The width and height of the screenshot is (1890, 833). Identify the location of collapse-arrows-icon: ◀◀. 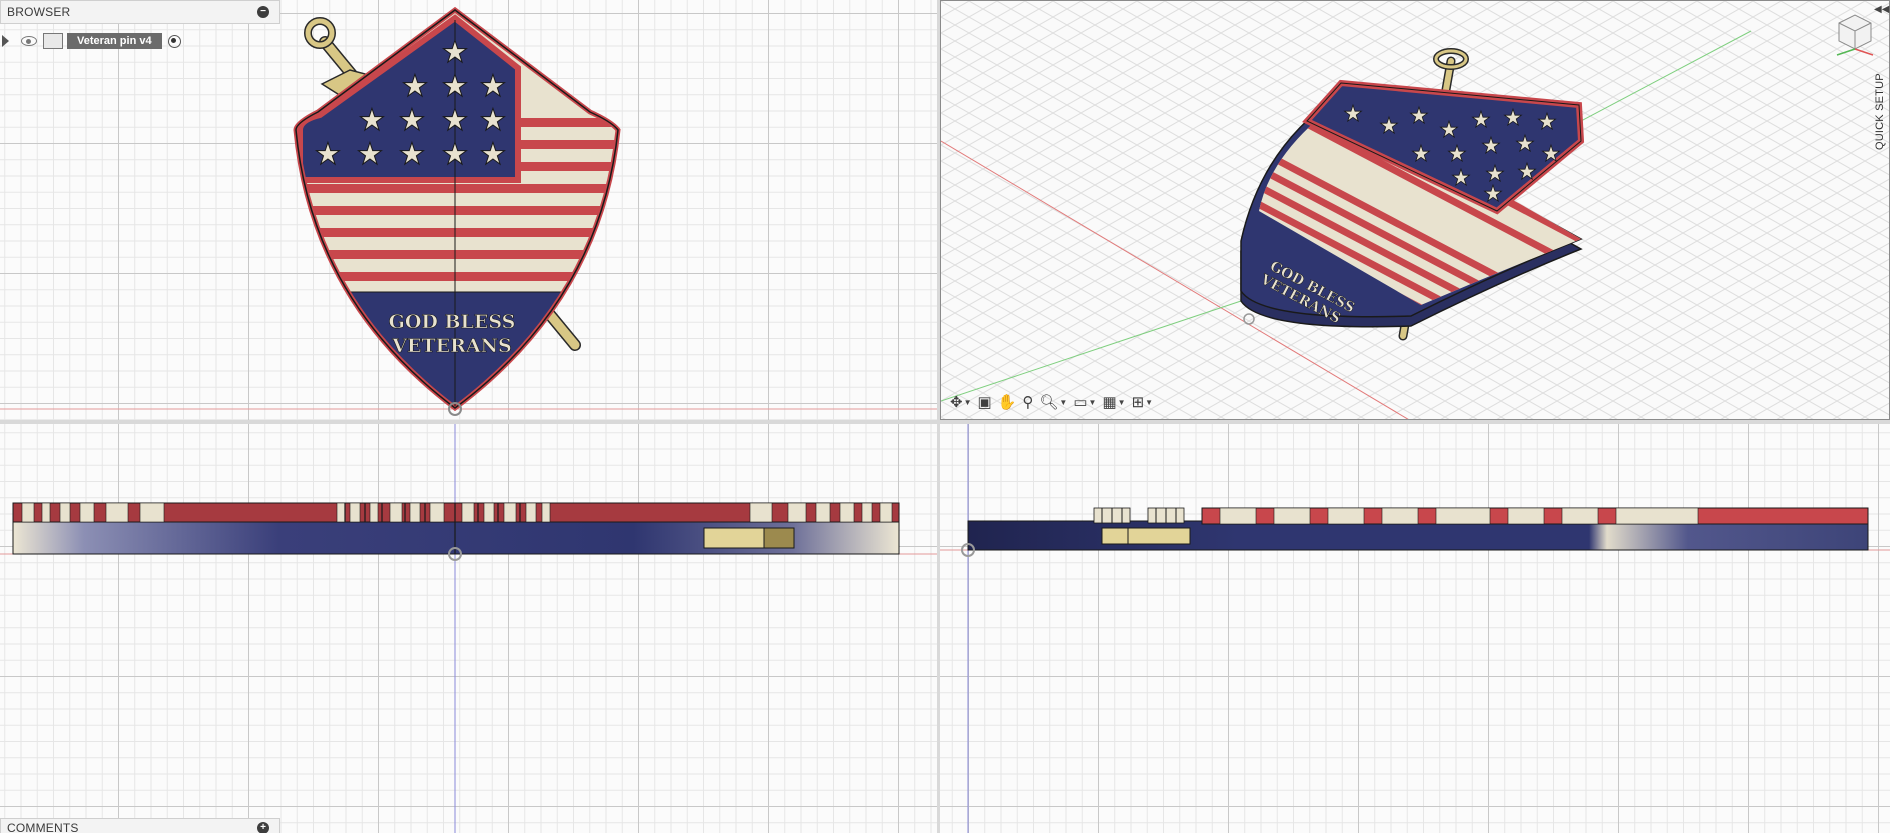
(1881, 9).